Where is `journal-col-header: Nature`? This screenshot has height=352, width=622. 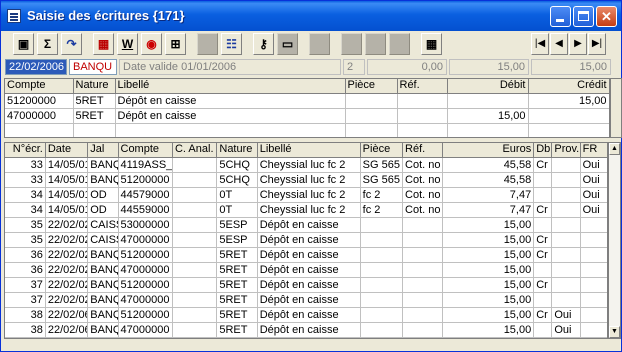 journal-col-header: Nature is located at coordinates (237, 150).